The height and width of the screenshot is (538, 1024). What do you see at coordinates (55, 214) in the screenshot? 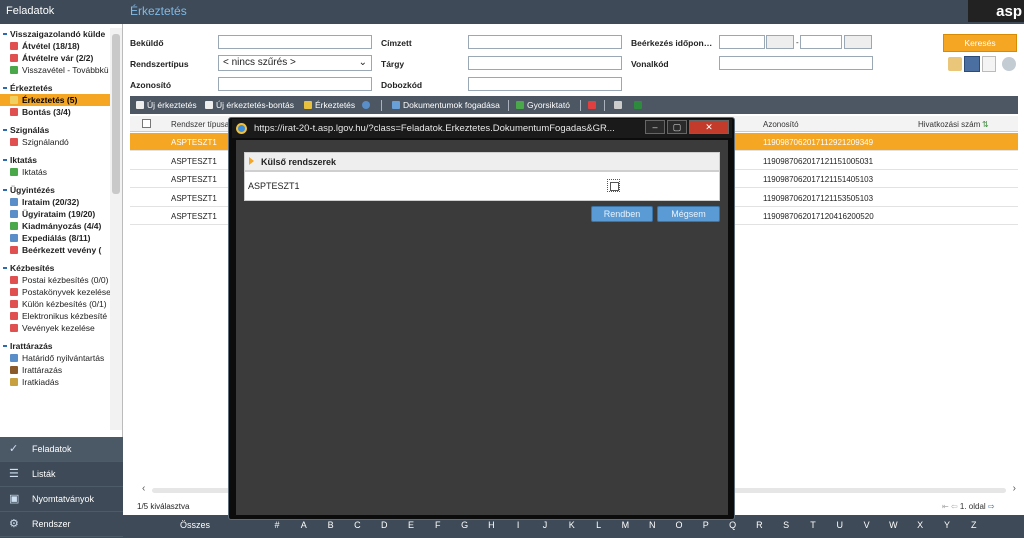
I see `sidebar-item: Ügyirataim (19/20)` at bounding box center [55, 214].